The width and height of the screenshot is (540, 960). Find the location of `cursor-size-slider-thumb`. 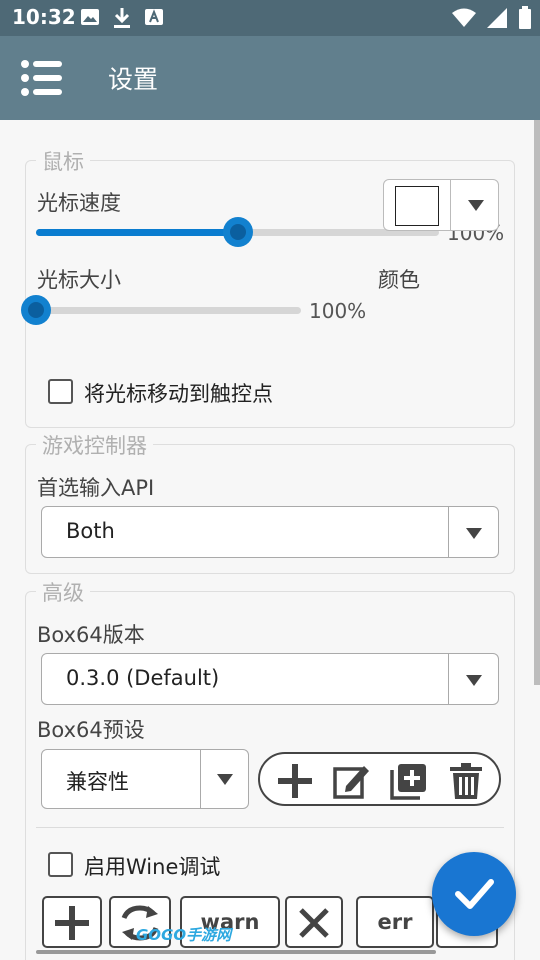

cursor-size-slider-thumb is located at coordinates (36, 310).